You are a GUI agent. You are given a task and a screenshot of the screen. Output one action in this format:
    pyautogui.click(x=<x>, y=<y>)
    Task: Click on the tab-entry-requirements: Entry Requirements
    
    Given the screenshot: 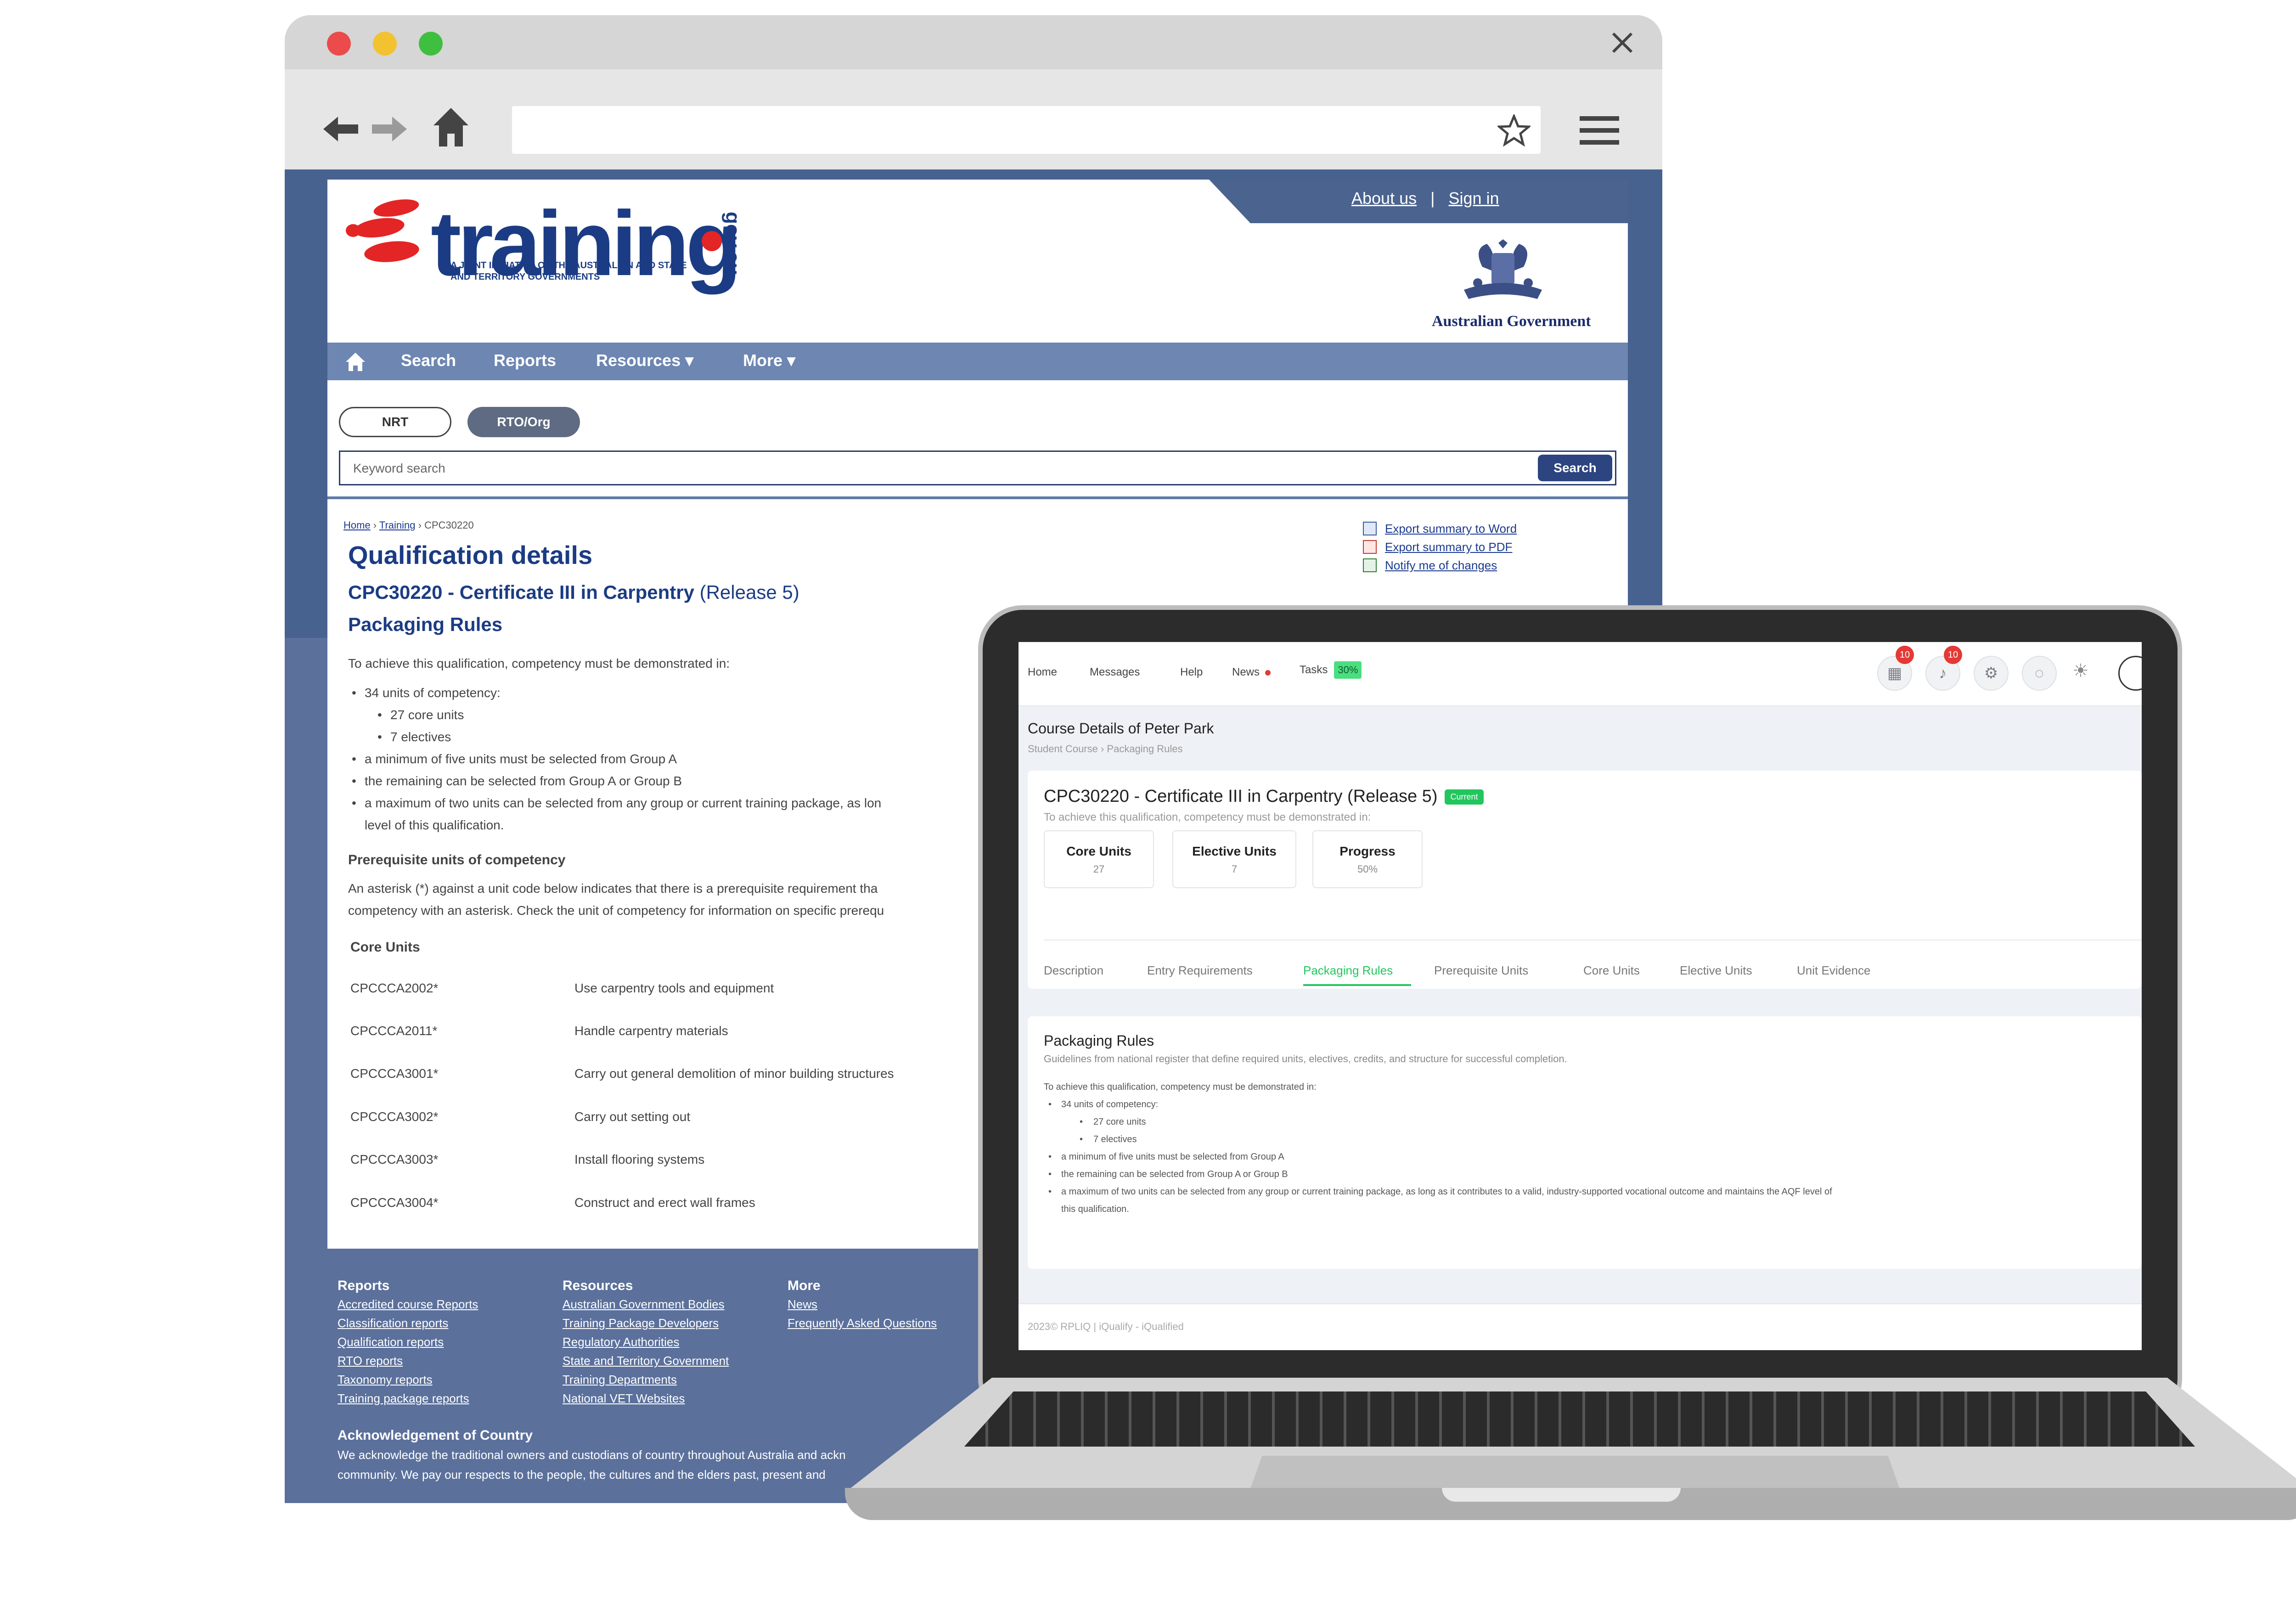 What is the action you would take?
    pyautogui.click(x=1200, y=971)
    